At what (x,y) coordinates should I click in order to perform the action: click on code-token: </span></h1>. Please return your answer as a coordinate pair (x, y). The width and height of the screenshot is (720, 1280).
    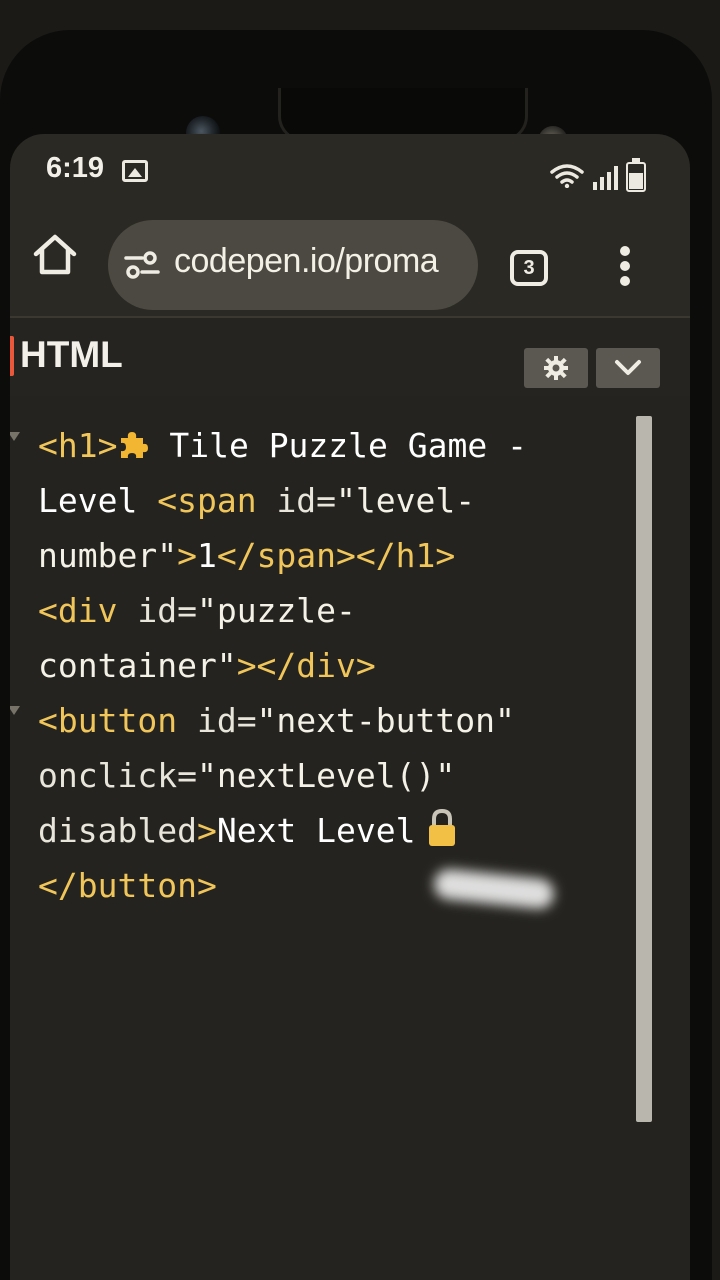
    Looking at the image, I should click on (336, 555).